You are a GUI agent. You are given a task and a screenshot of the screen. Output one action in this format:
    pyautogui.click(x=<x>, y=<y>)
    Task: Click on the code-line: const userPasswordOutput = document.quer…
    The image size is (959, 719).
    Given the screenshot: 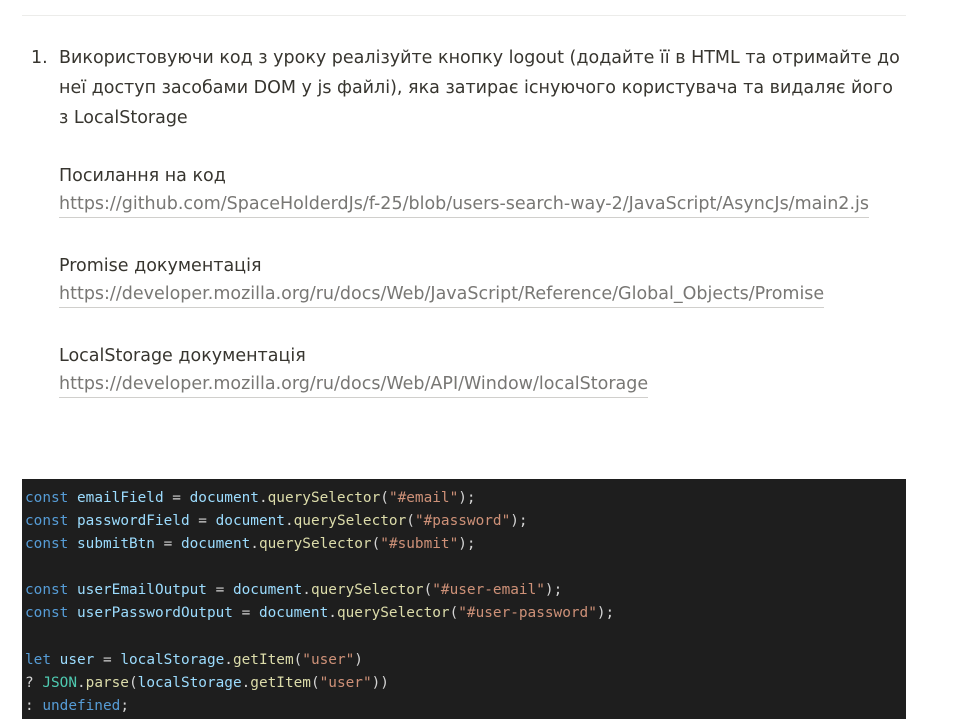 What is the action you would take?
    pyautogui.click(x=320, y=613)
    